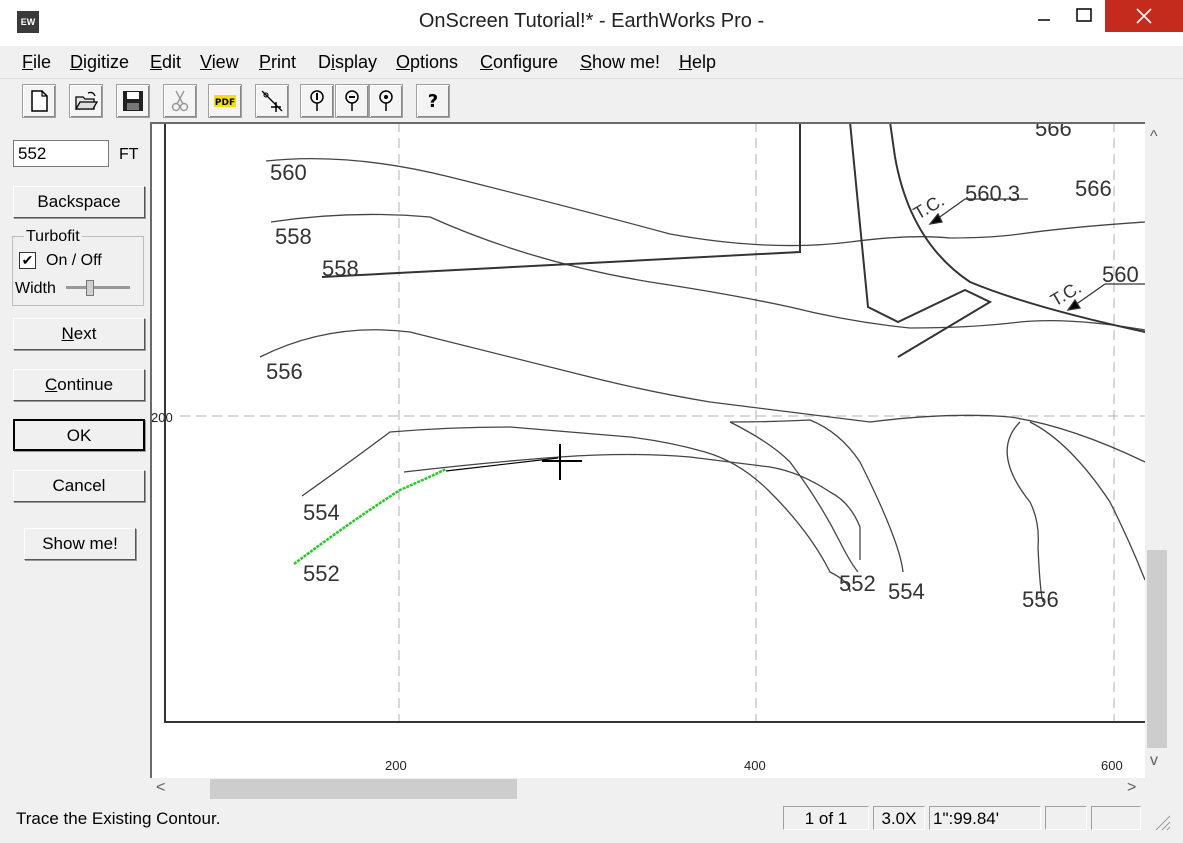 Image resolution: width=1183 pixels, height=843 pixels. Describe the element at coordinates (61, 153) in the screenshot. I see `elevation-input` at that location.